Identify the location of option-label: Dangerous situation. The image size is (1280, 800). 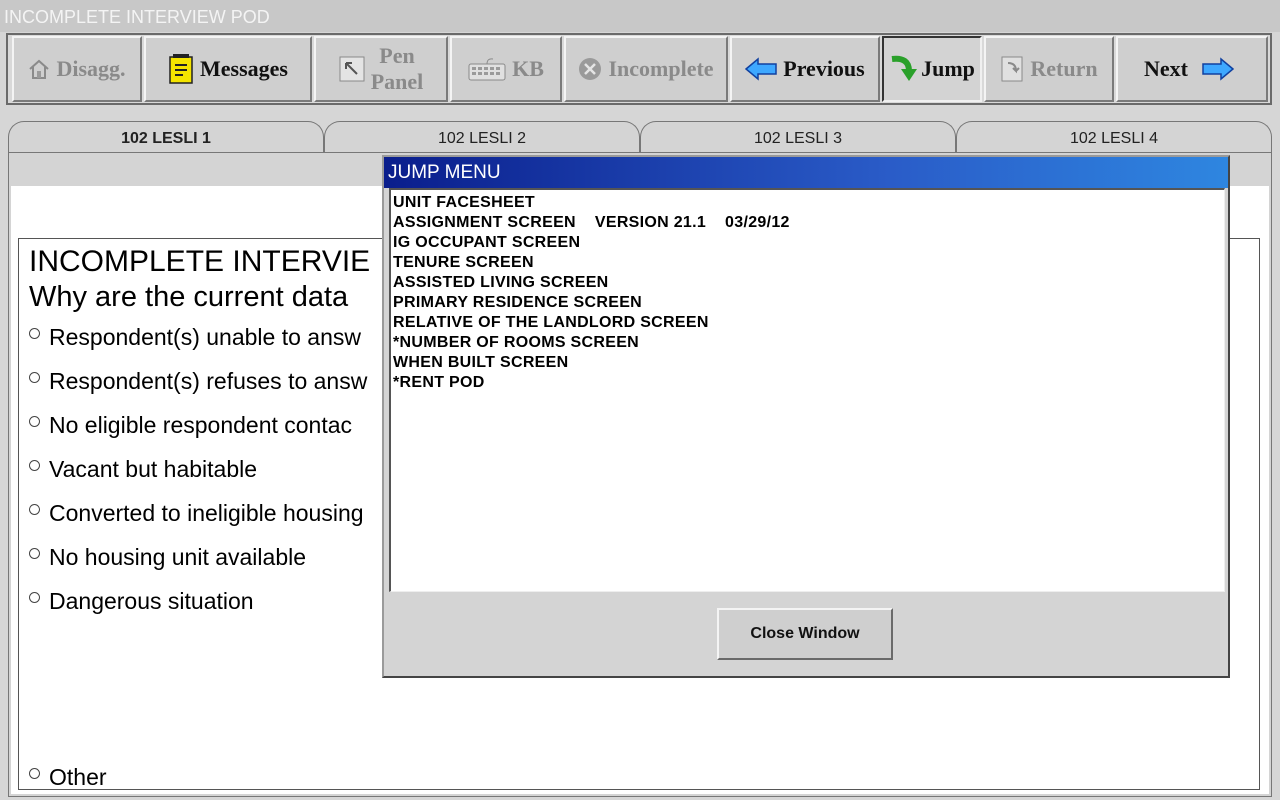
(151, 600).